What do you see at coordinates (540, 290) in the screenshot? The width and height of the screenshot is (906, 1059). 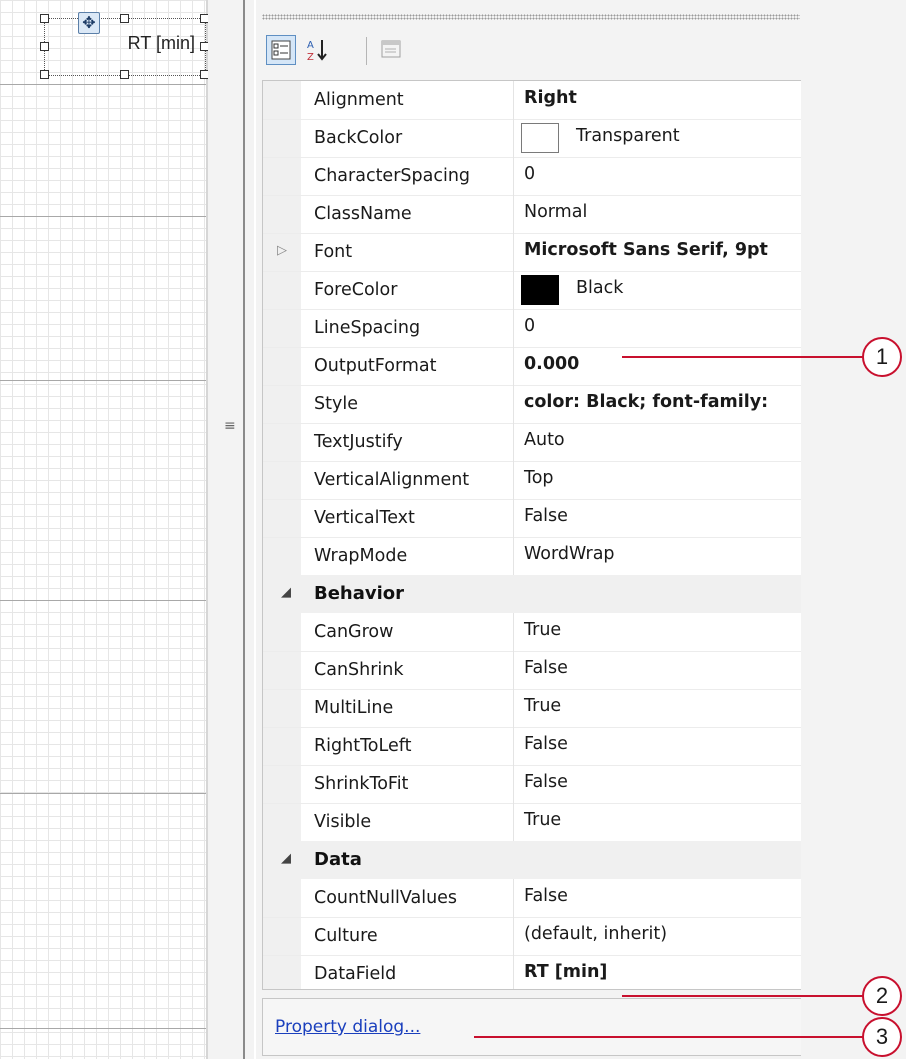 I see `color-swatch` at bounding box center [540, 290].